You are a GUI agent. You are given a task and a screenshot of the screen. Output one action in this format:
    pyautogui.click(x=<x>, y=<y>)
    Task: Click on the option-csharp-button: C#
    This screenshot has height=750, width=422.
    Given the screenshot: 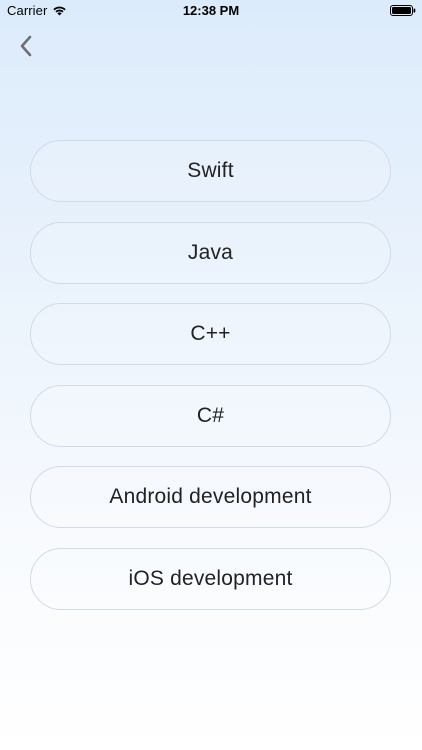 What is the action you would take?
    pyautogui.click(x=210, y=415)
    